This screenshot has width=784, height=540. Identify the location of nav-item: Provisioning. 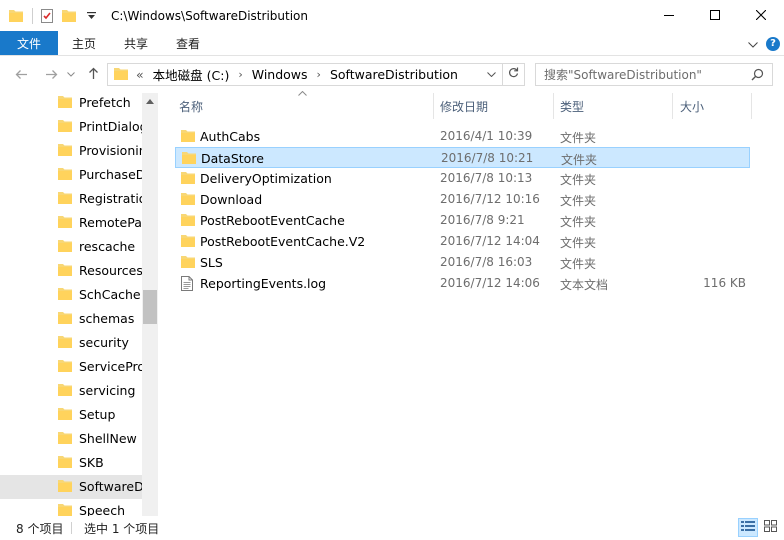
(71, 151).